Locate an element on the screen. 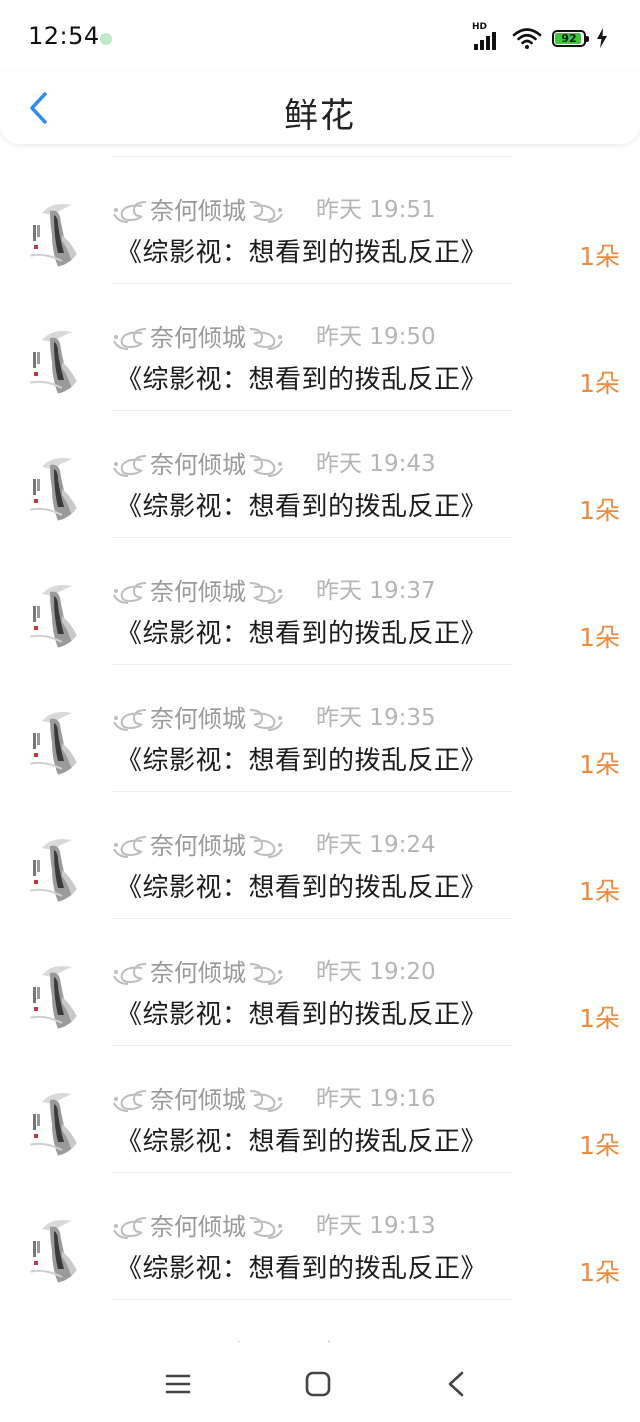 This screenshot has height=1422, width=640. status-icons: HD 92 is located at coordinates (540, 37).